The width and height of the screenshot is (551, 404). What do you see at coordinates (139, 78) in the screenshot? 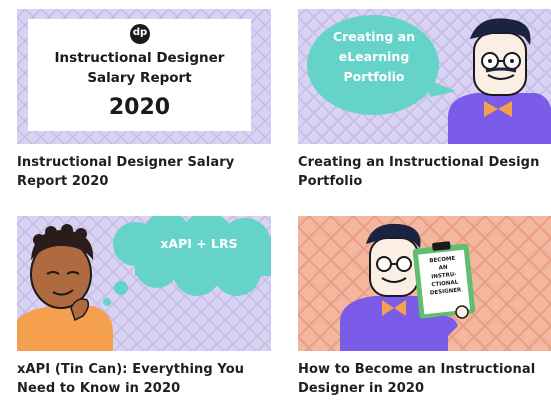
I see `report-heading-line2: Salary Report` at bounding box center [139, 78].